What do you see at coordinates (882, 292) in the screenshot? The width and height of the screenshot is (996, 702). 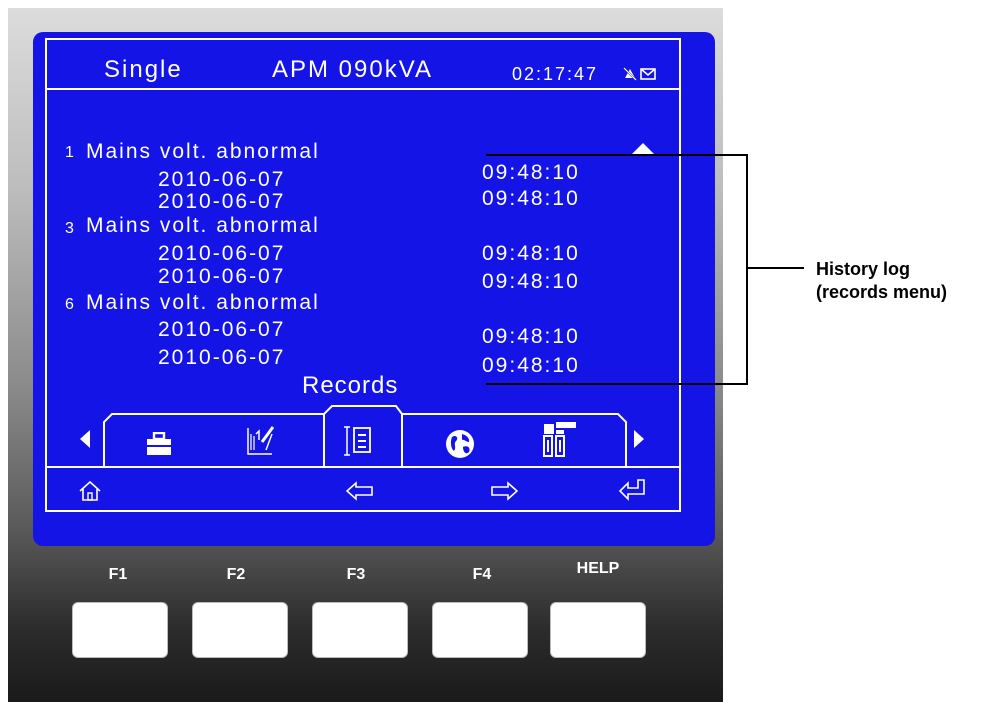 I see `callout-line-2: (records menu)` at bounding box center [882, 292].